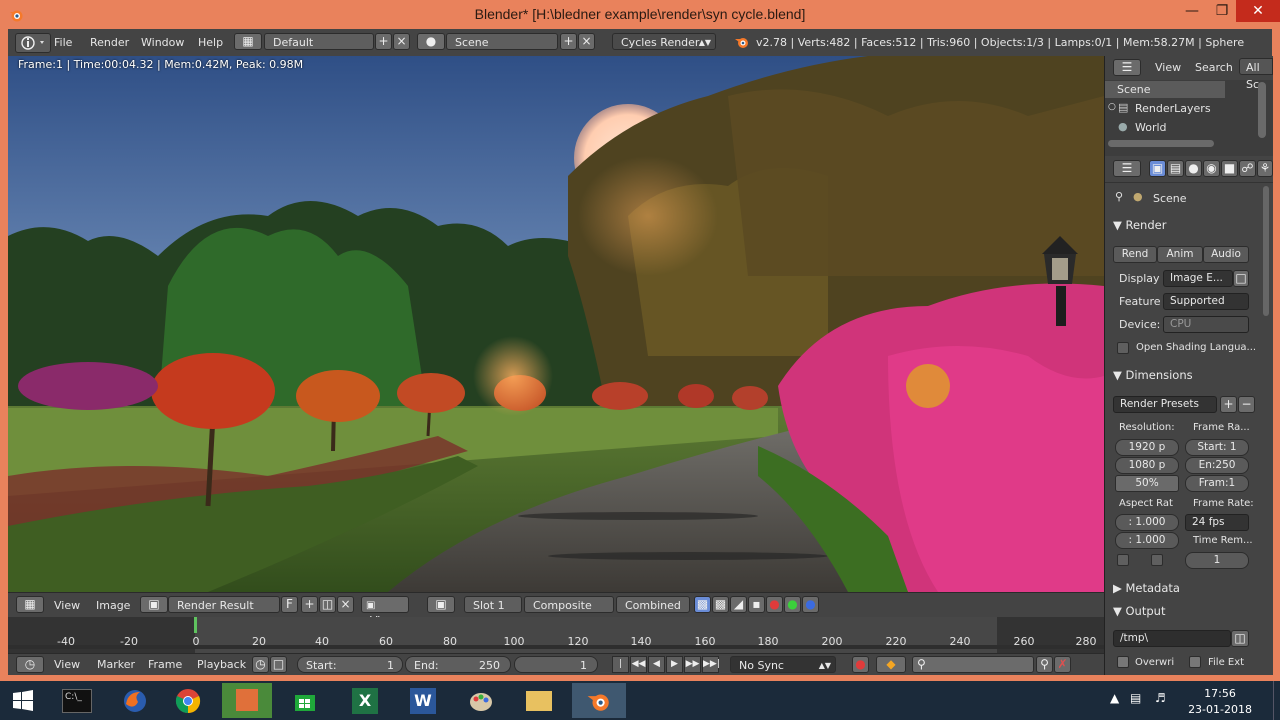 The image size is (1280, 720). I want to click on render-panel-header: ▼ Render, so click(1139, 225).